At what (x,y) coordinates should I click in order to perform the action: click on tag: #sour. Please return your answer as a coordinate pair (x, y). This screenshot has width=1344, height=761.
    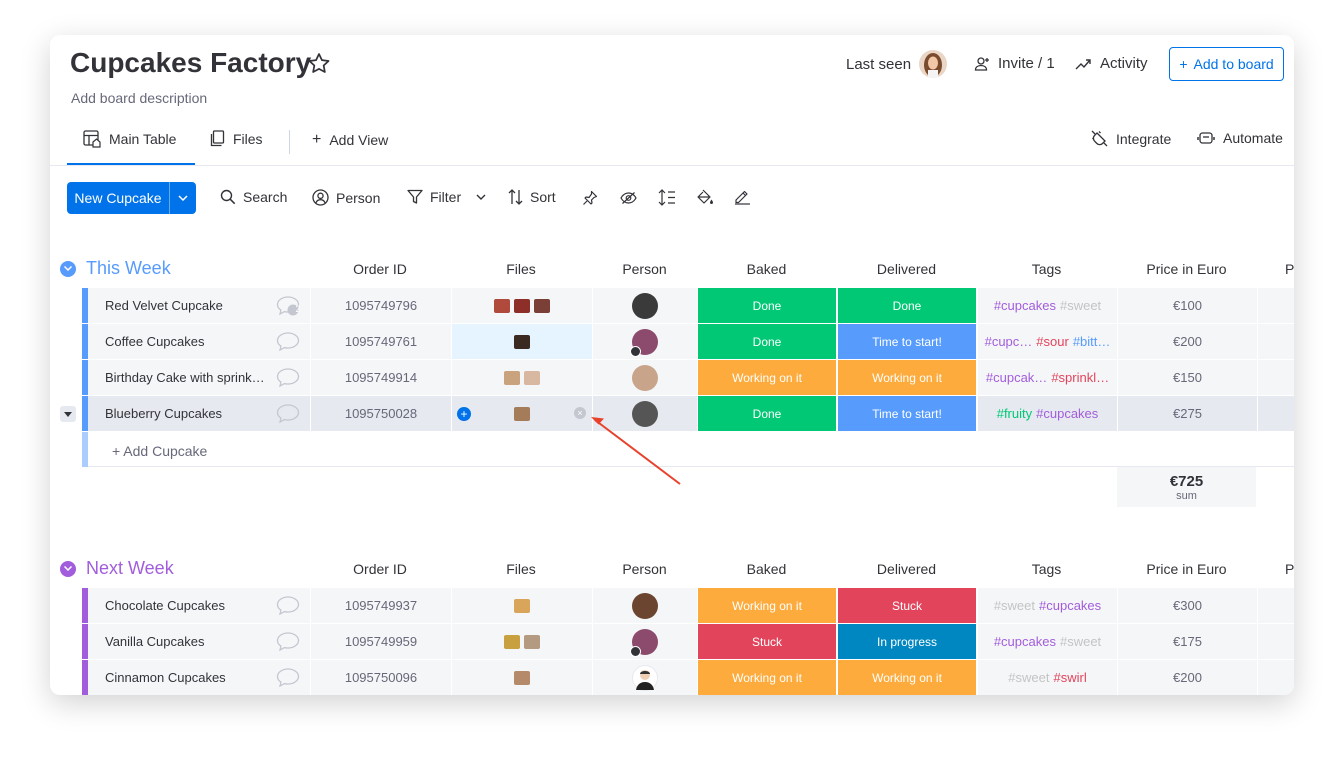
    Looking at the image, I should click on (1052, 341).